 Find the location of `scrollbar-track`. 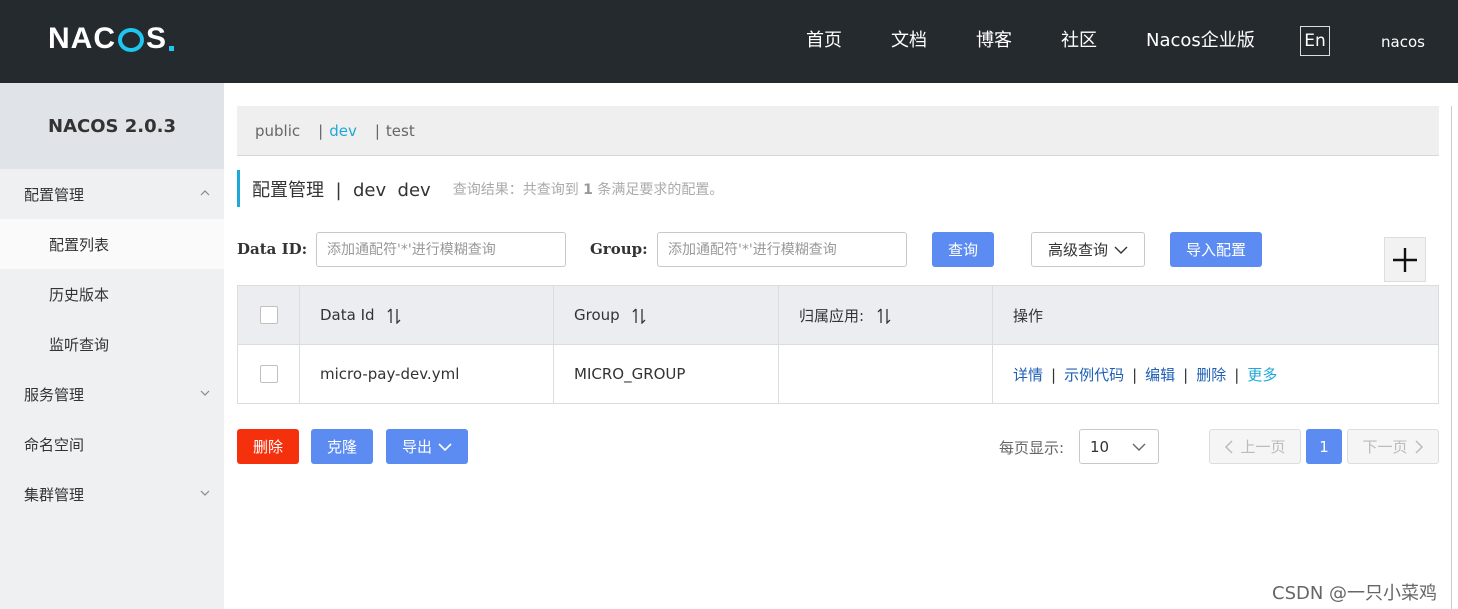

scrollbar-track is located at coordinates (1451, 357).